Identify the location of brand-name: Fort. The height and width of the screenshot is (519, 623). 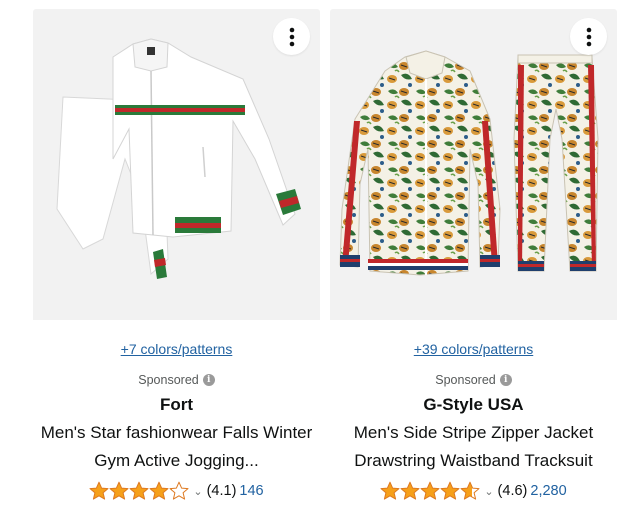
(176, 404).